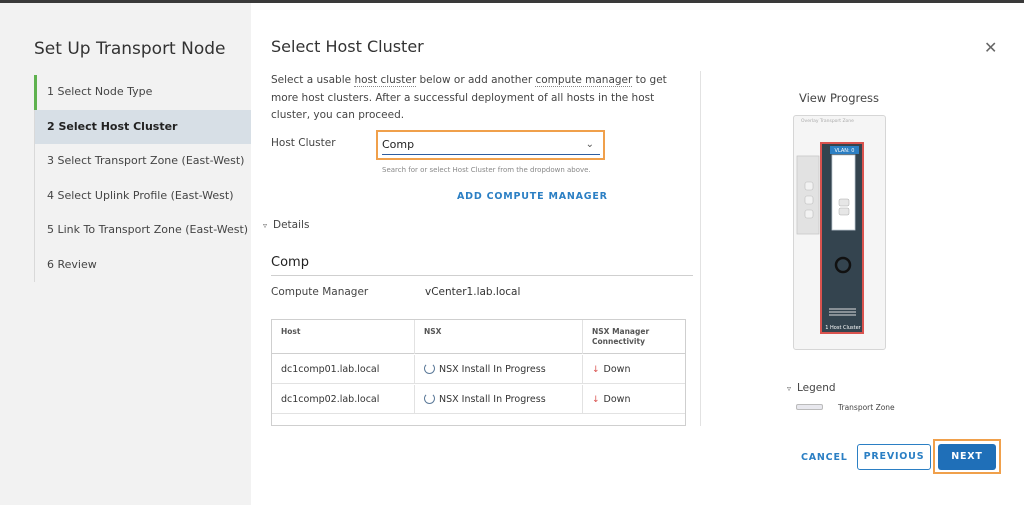 The image size is (1024, 505). I want to click on host-cell: dc1comp01.lab.local, so click(330, 369).